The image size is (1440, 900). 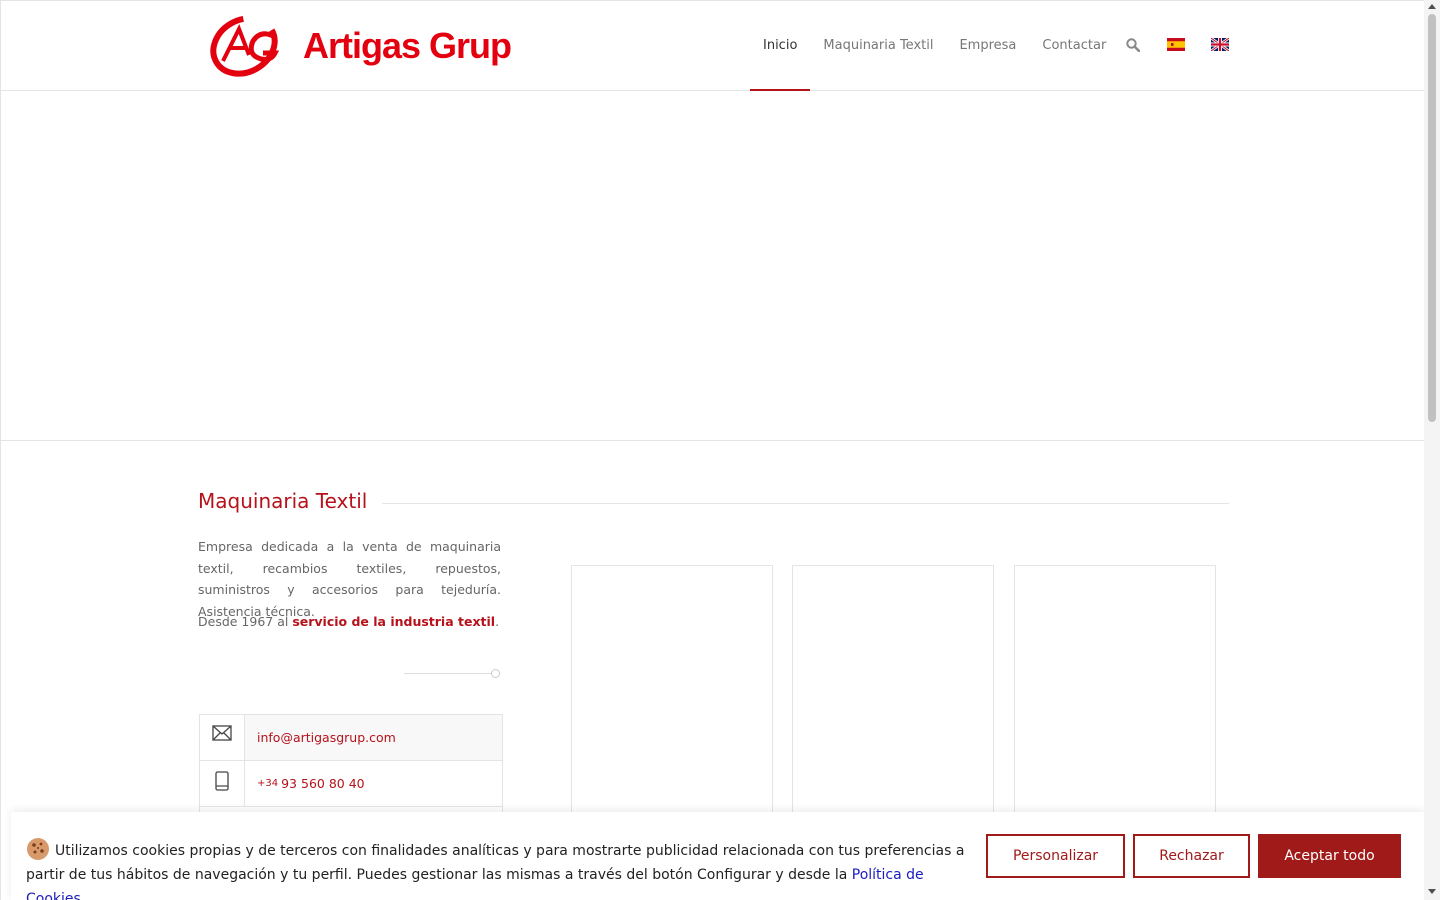 What do you see at coordinates (1133, 45) in the screenshot?
I see `search-icon` at bounding box center [1133, 45].